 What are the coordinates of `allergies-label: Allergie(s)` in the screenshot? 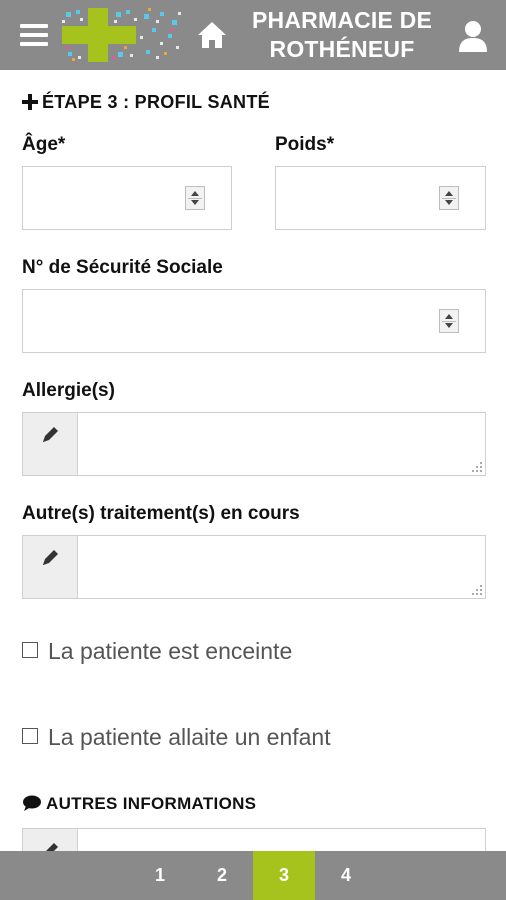 It's located at (68, 390).